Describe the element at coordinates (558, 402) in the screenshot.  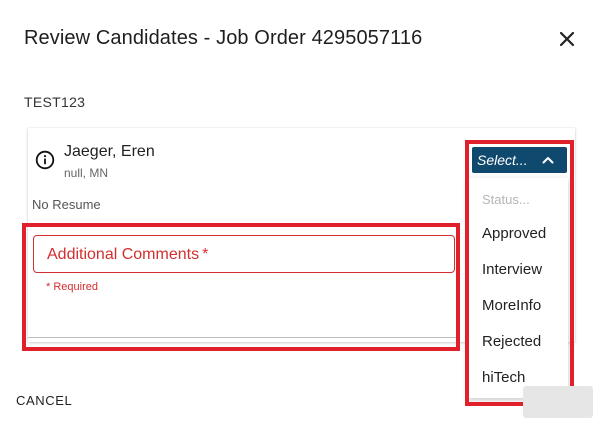
I see `submit-button` at that location.